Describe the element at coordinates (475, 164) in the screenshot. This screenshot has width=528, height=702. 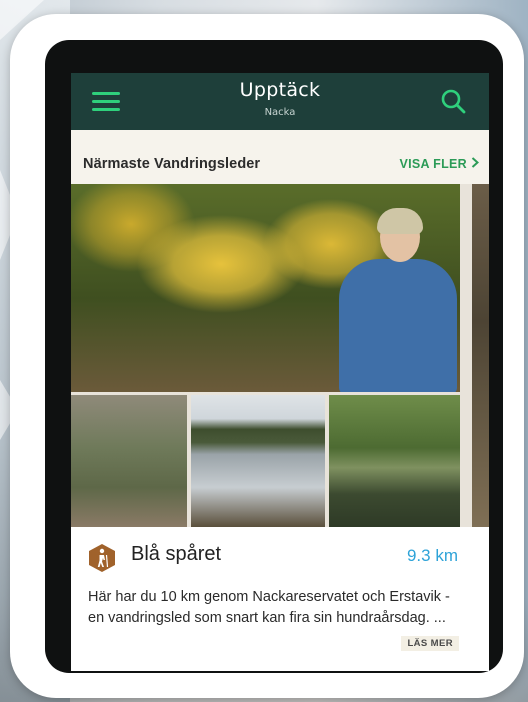
I see `chevron-right-icon` at that location.